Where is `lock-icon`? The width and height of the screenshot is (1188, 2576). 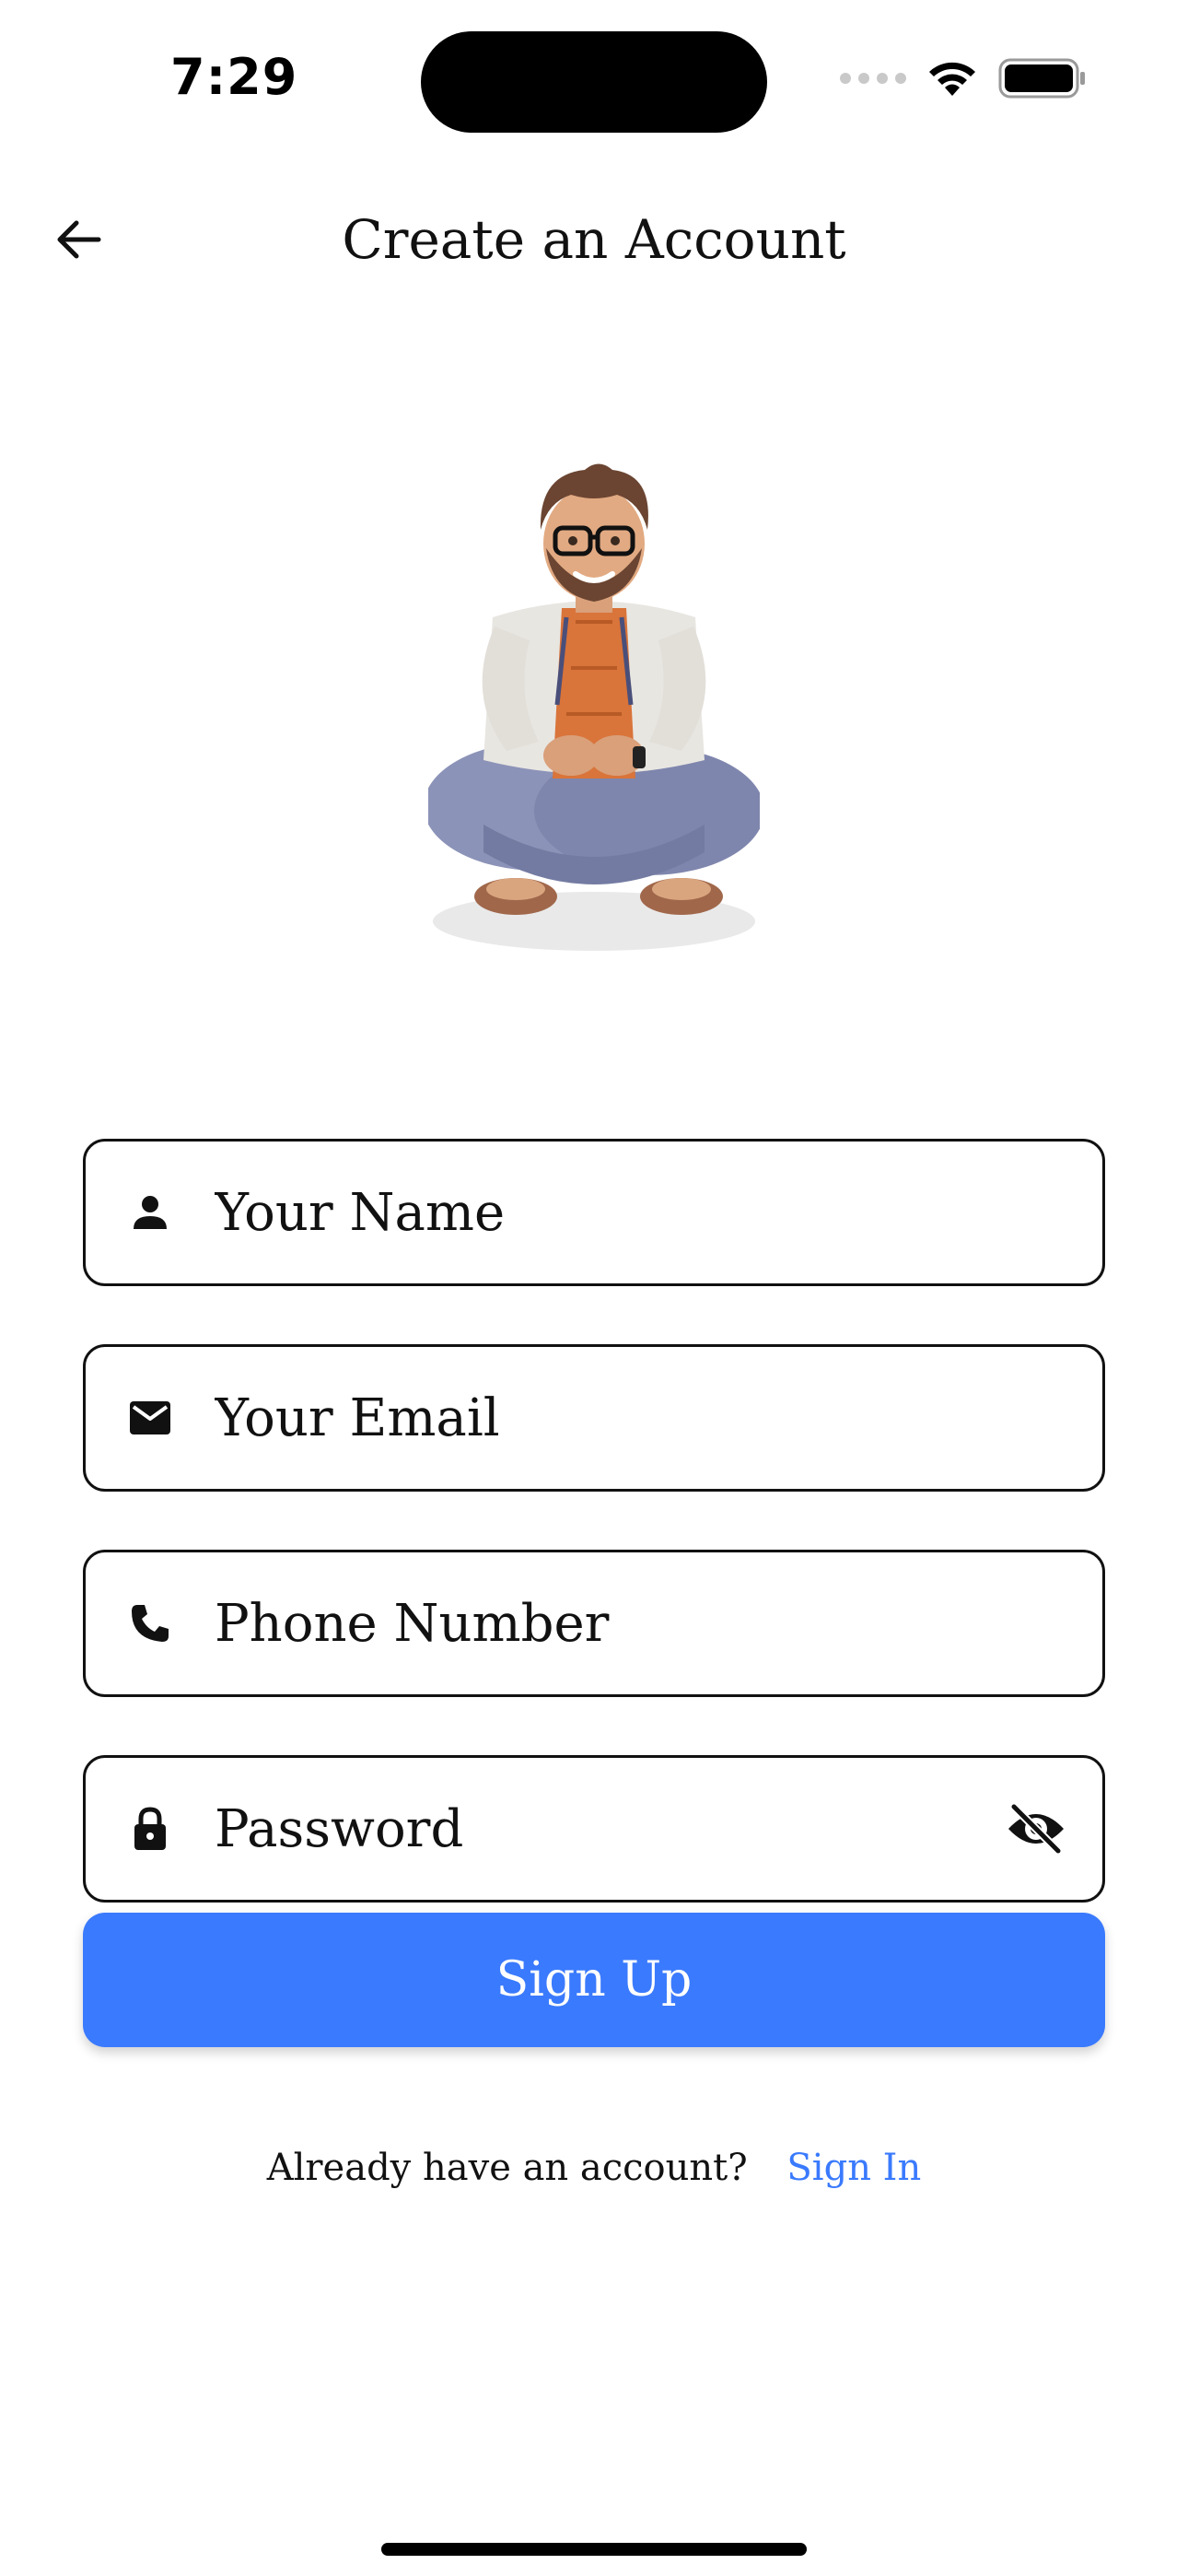
lock-icon is located at coordinates (150, 1829).